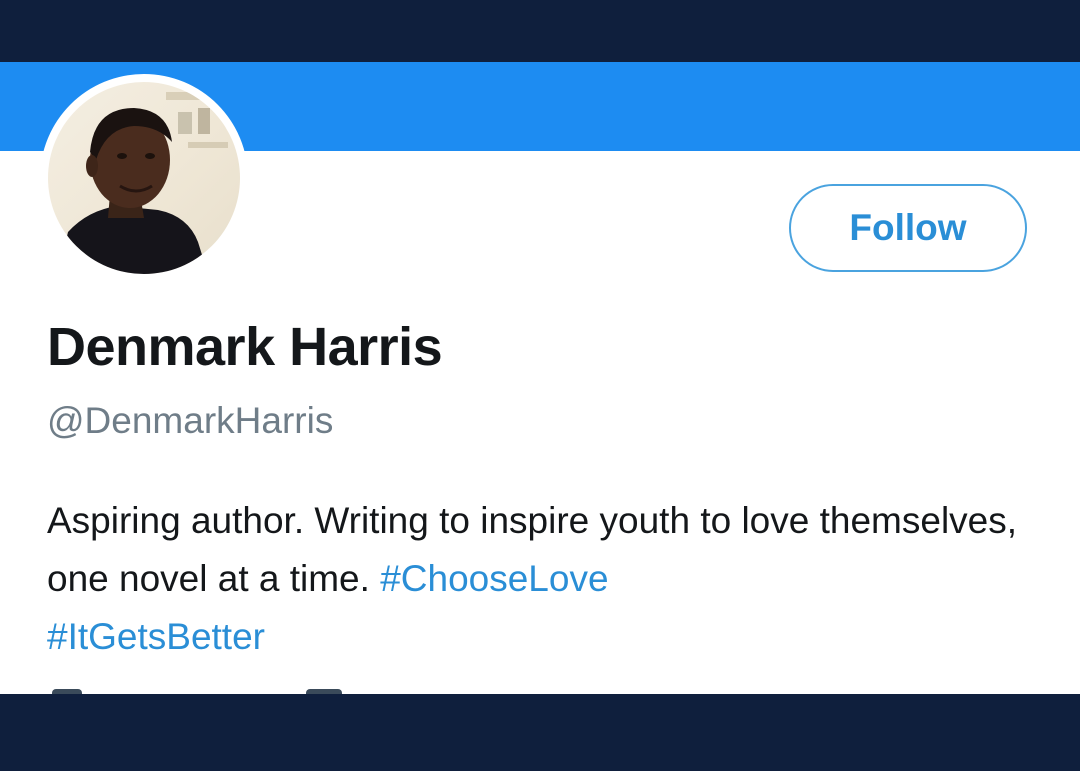  What do you see at coordinates (540, 31) in the screenshot?
I see `top-frame` at bounding box center [540, 31].